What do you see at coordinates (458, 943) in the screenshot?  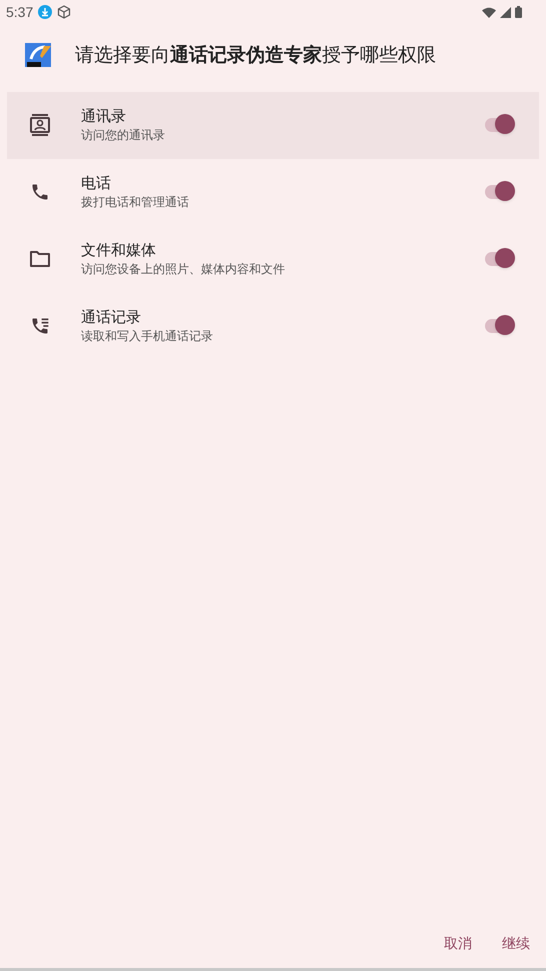 I see `cancel-button: 取消` at bounding box center [458, 943].